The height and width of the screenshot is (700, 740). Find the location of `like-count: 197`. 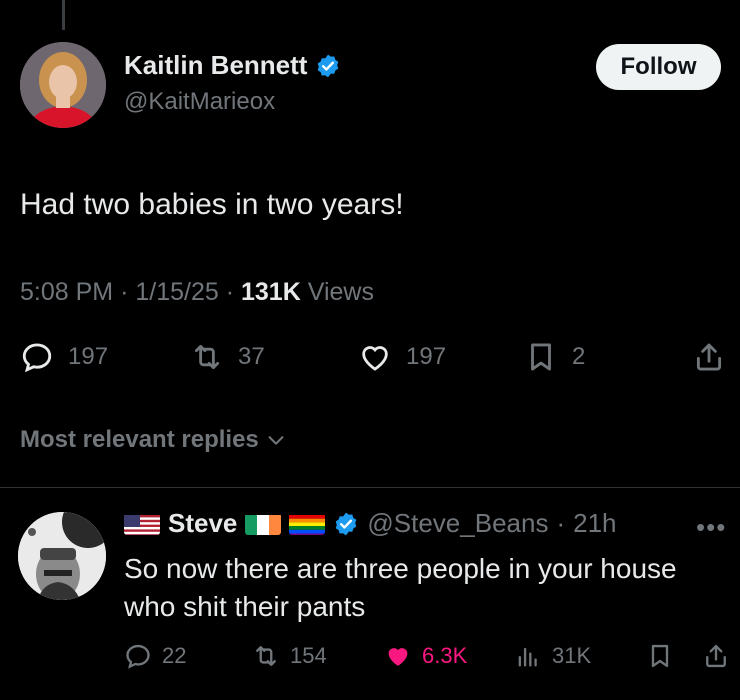

like-count: 197 is located at coordinates (426, 356).